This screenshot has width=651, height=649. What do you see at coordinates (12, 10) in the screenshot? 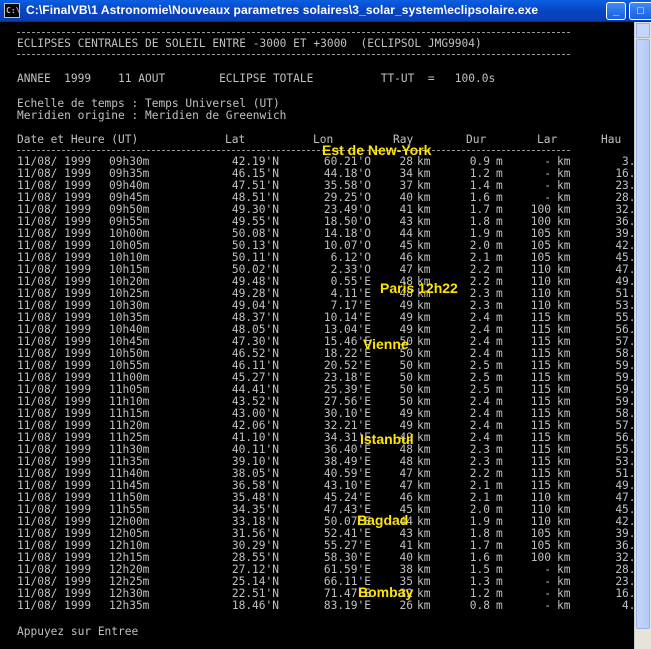
I see `console-app-icon: C:\` at bounding box center [12, 10].